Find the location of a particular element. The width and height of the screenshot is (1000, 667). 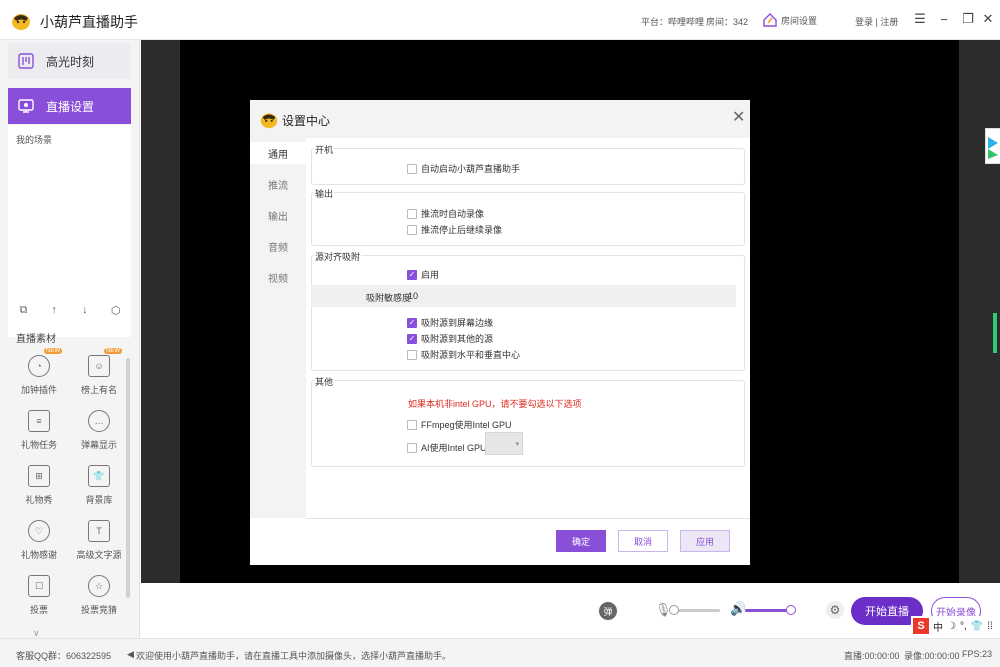

minimize-icon: − is located at coordinates (944, 19).